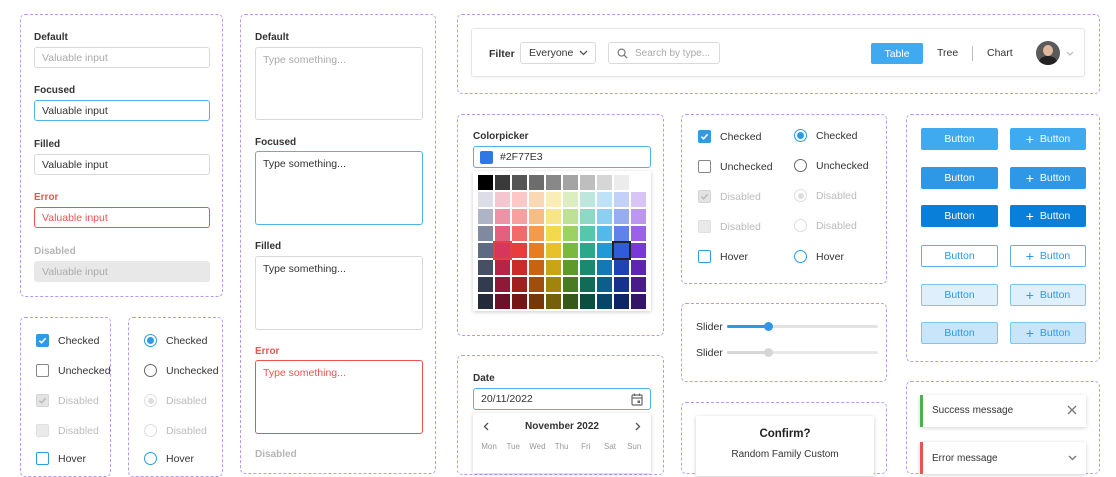  Describe the element at coordinates (73, 370) in the screenshot. I see `checkbox-unchecked: Unchecked` at that location.